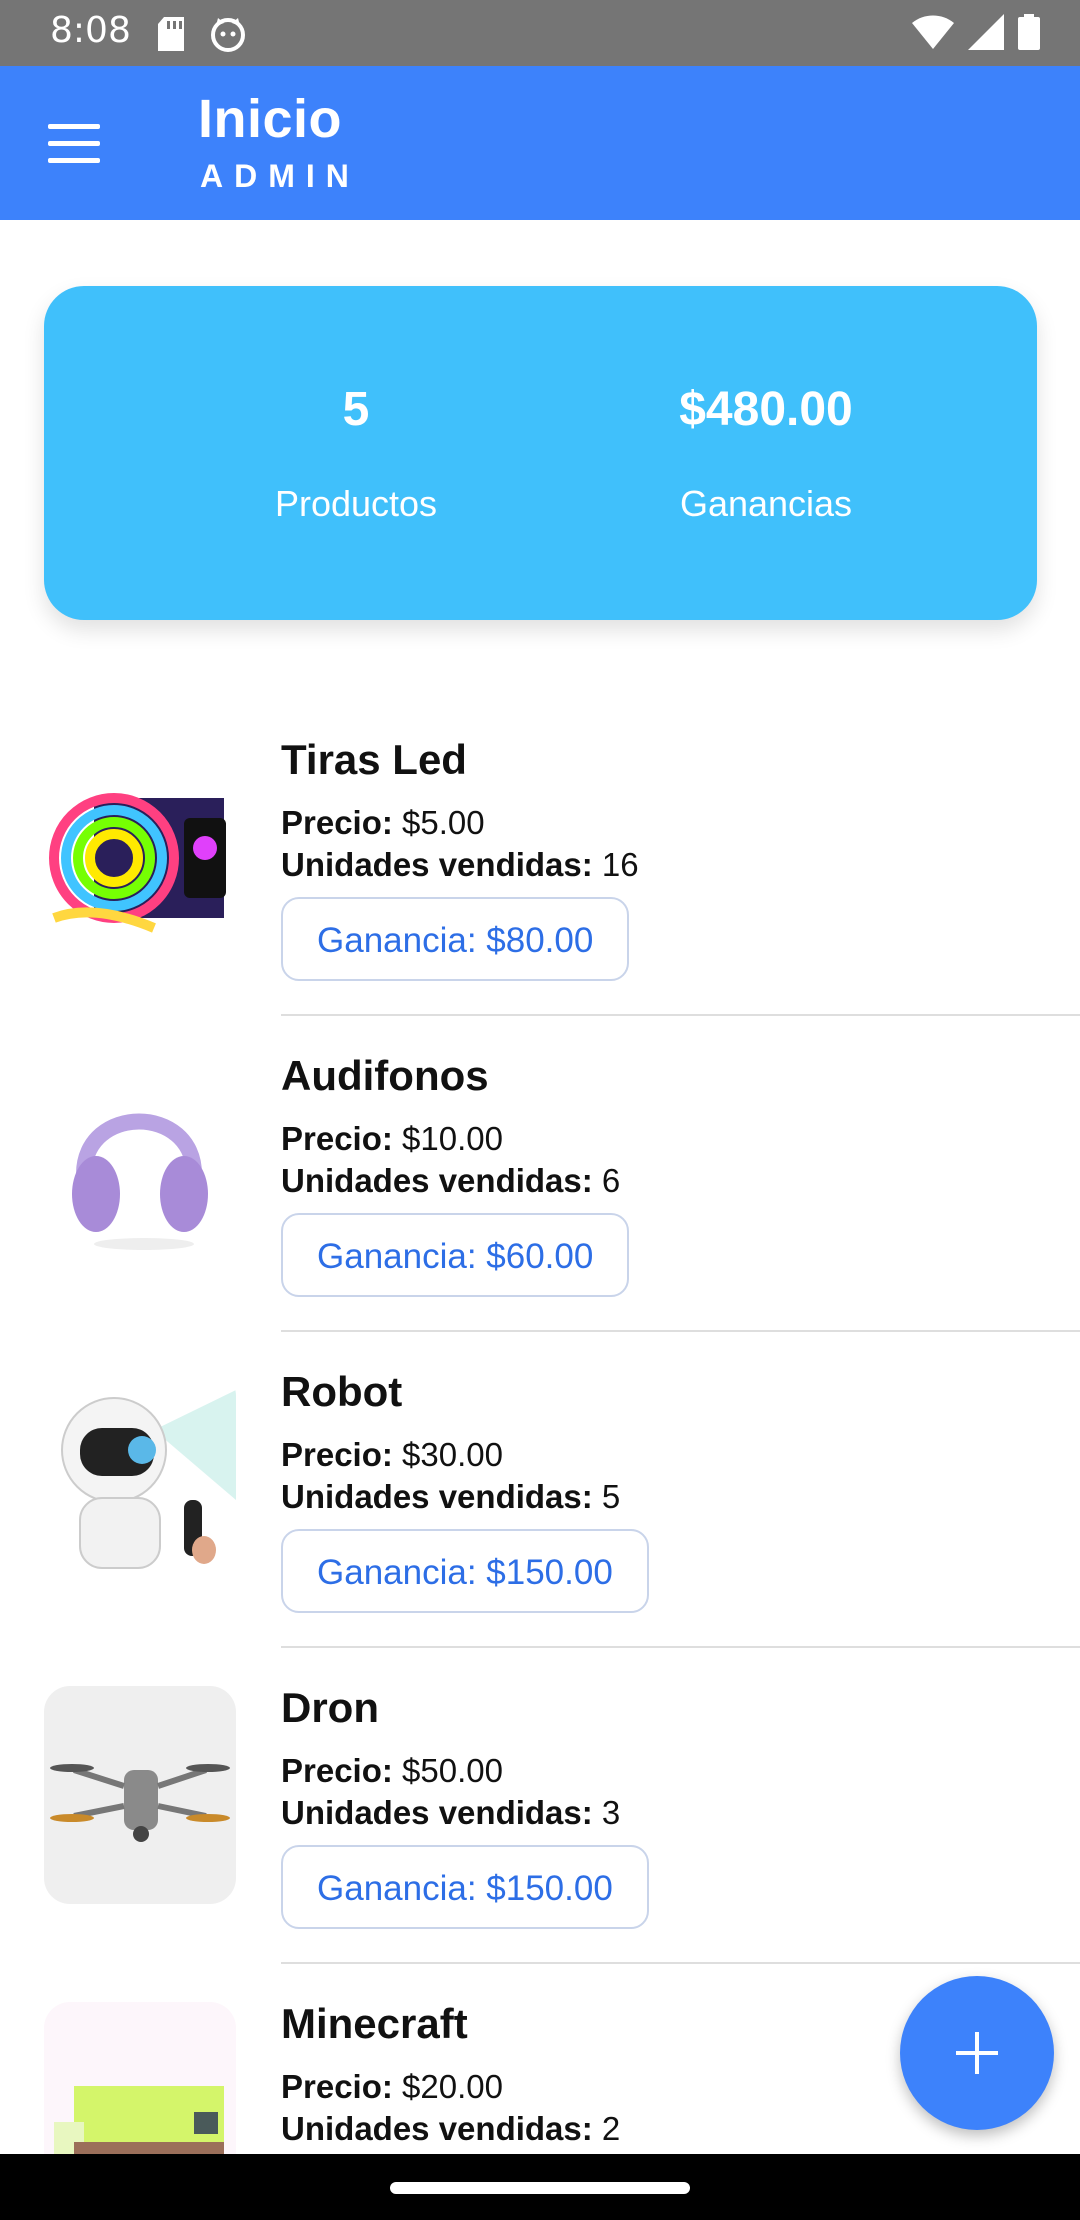 The height and width of the screenshot is (2220, 1080). I want to click on hamburger-menu-icon, so click(75, 144).